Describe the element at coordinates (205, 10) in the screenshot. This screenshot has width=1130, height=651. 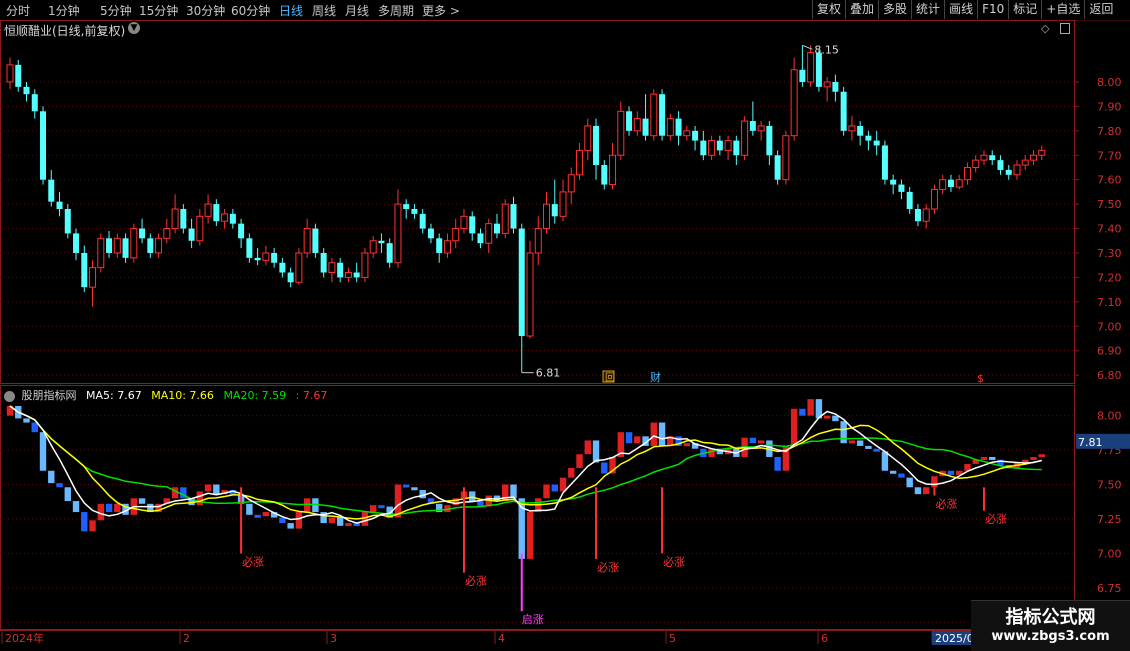
I see `period-tab-4: 30分钟` at that location.